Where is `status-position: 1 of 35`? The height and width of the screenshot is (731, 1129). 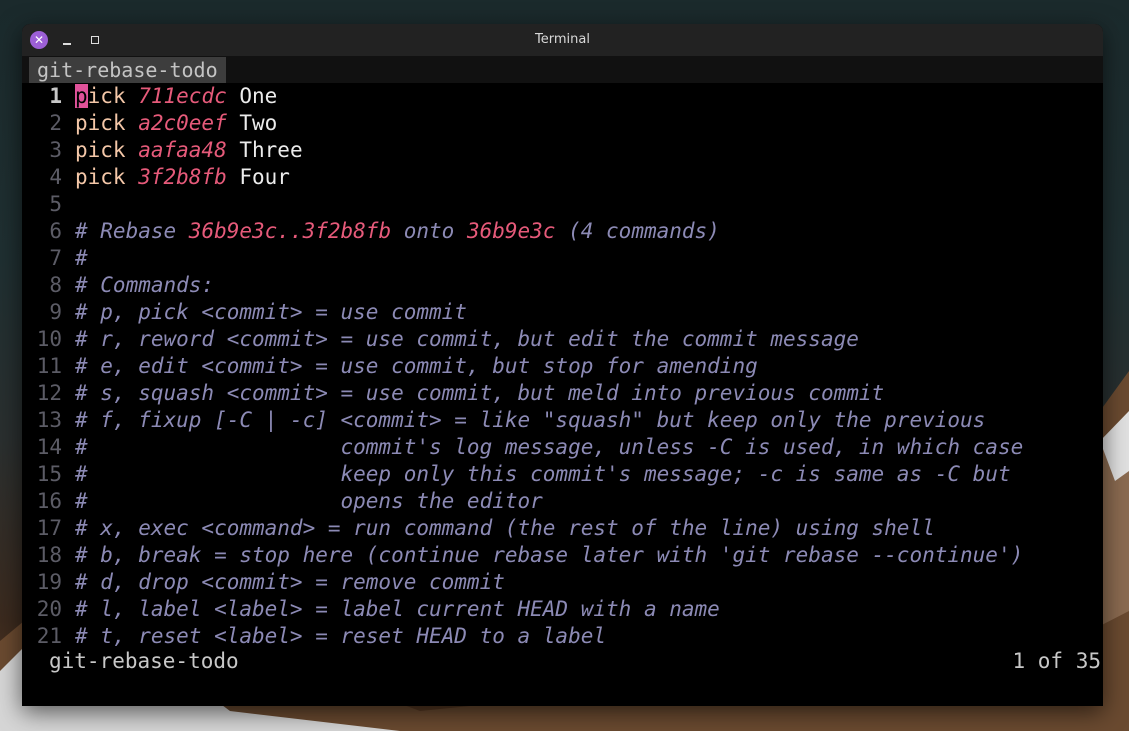
status-position: 1 of 35 is located at coordinates (1056, 661).